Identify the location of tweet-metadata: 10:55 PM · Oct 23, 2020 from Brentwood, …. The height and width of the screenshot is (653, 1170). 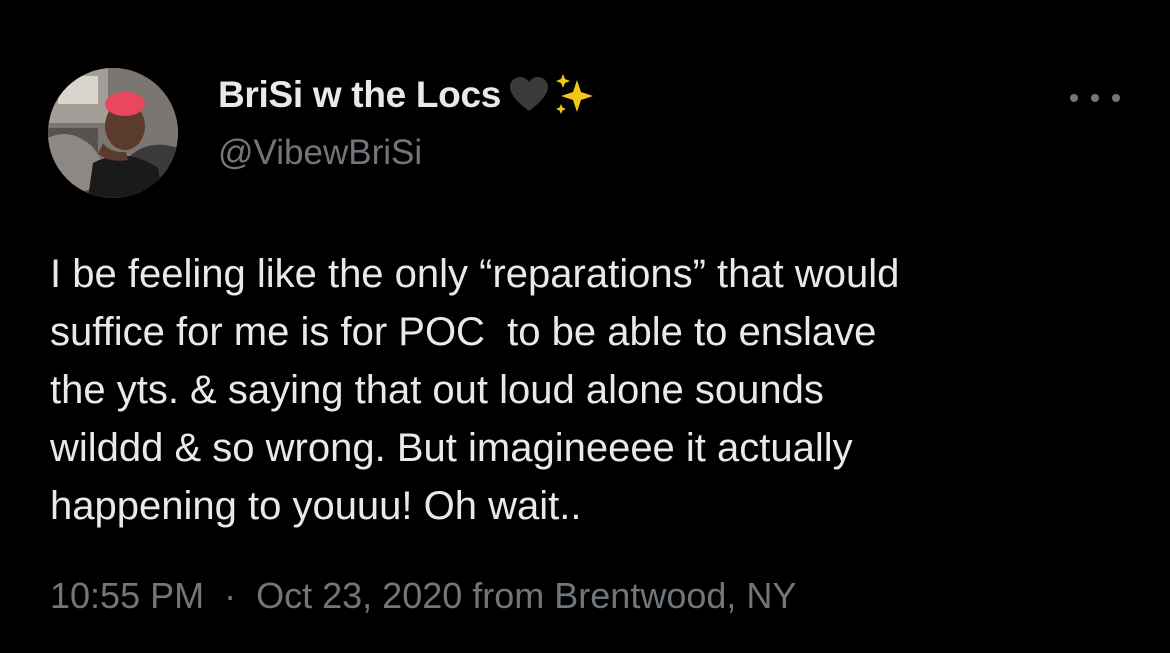
(423, 596).